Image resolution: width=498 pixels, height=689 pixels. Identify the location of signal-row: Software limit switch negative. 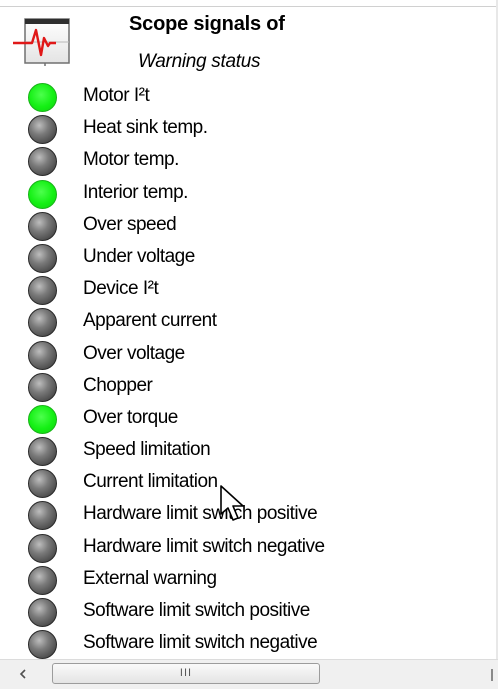
(249, 643).